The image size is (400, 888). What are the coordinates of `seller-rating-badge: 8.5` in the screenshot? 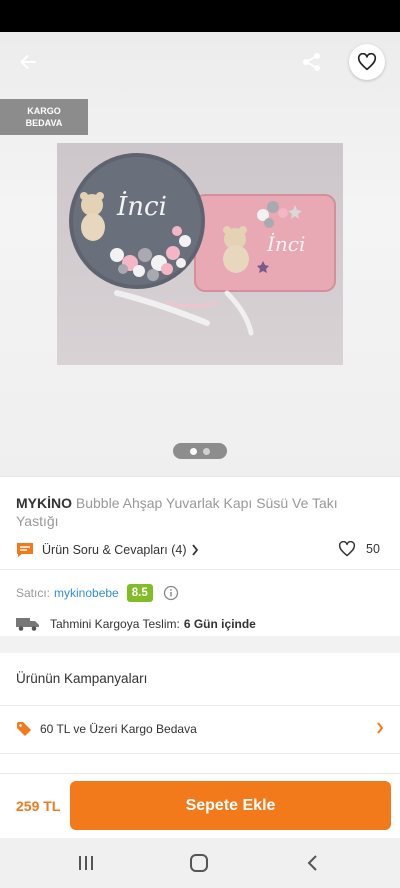 It's located at (139, 593).